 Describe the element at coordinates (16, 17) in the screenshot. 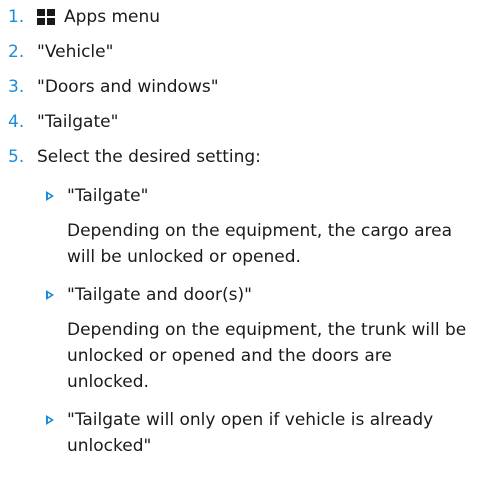

I see `step-number: 1.` at that location.